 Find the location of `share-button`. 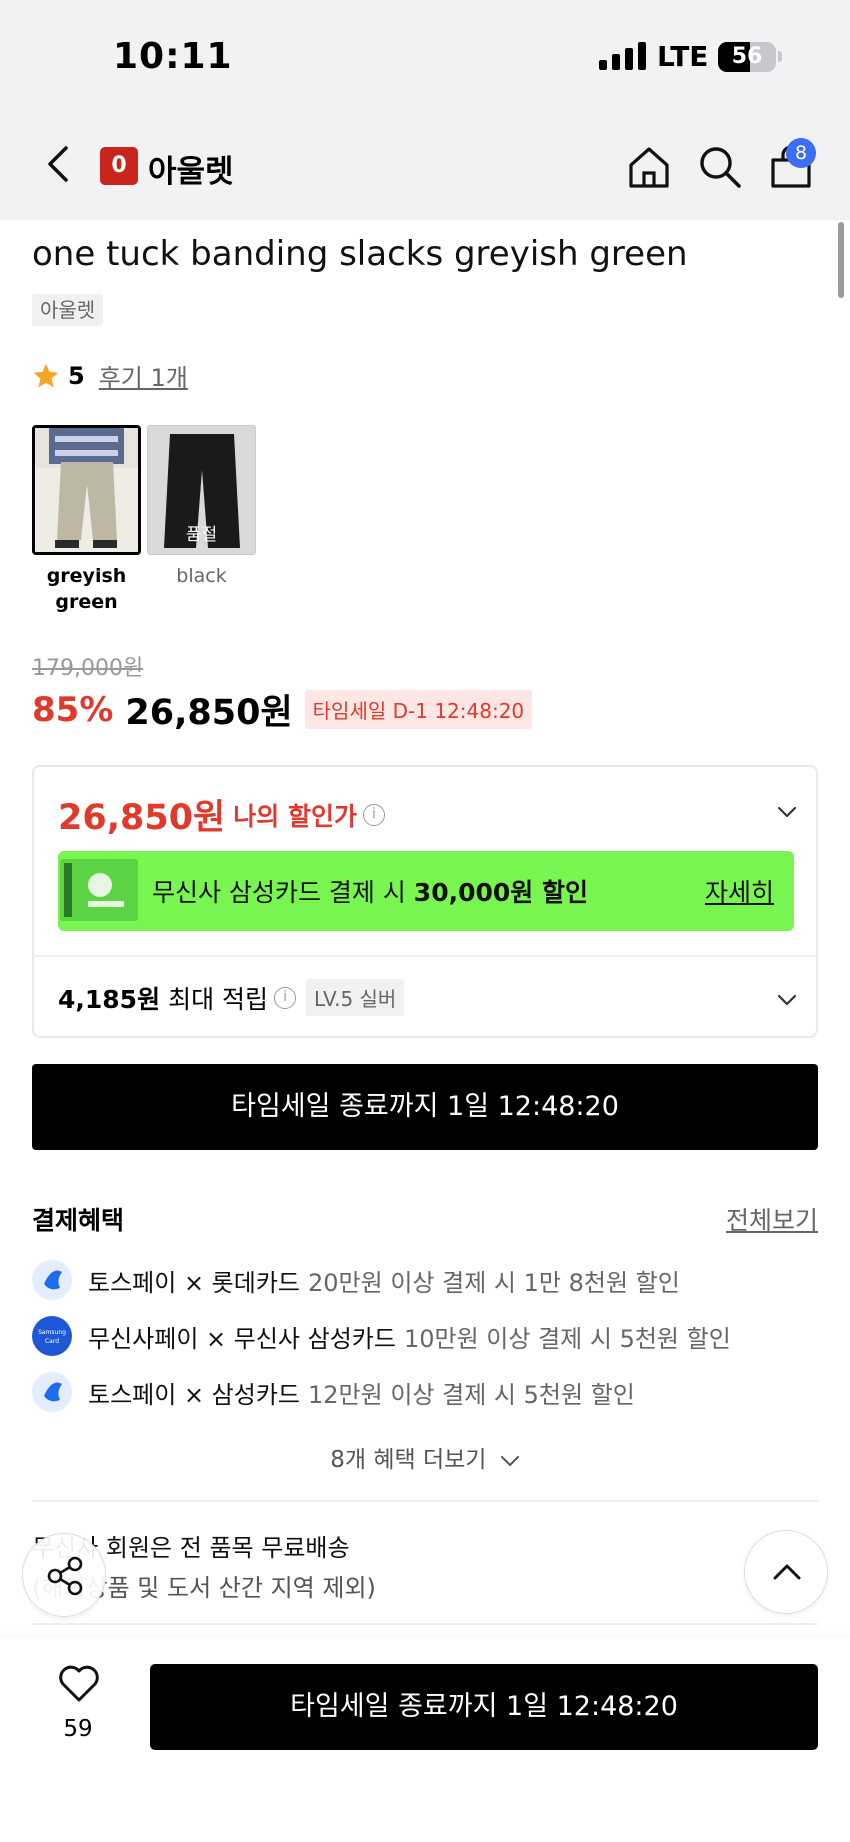

share-button is located at coordinates (64, 1575).